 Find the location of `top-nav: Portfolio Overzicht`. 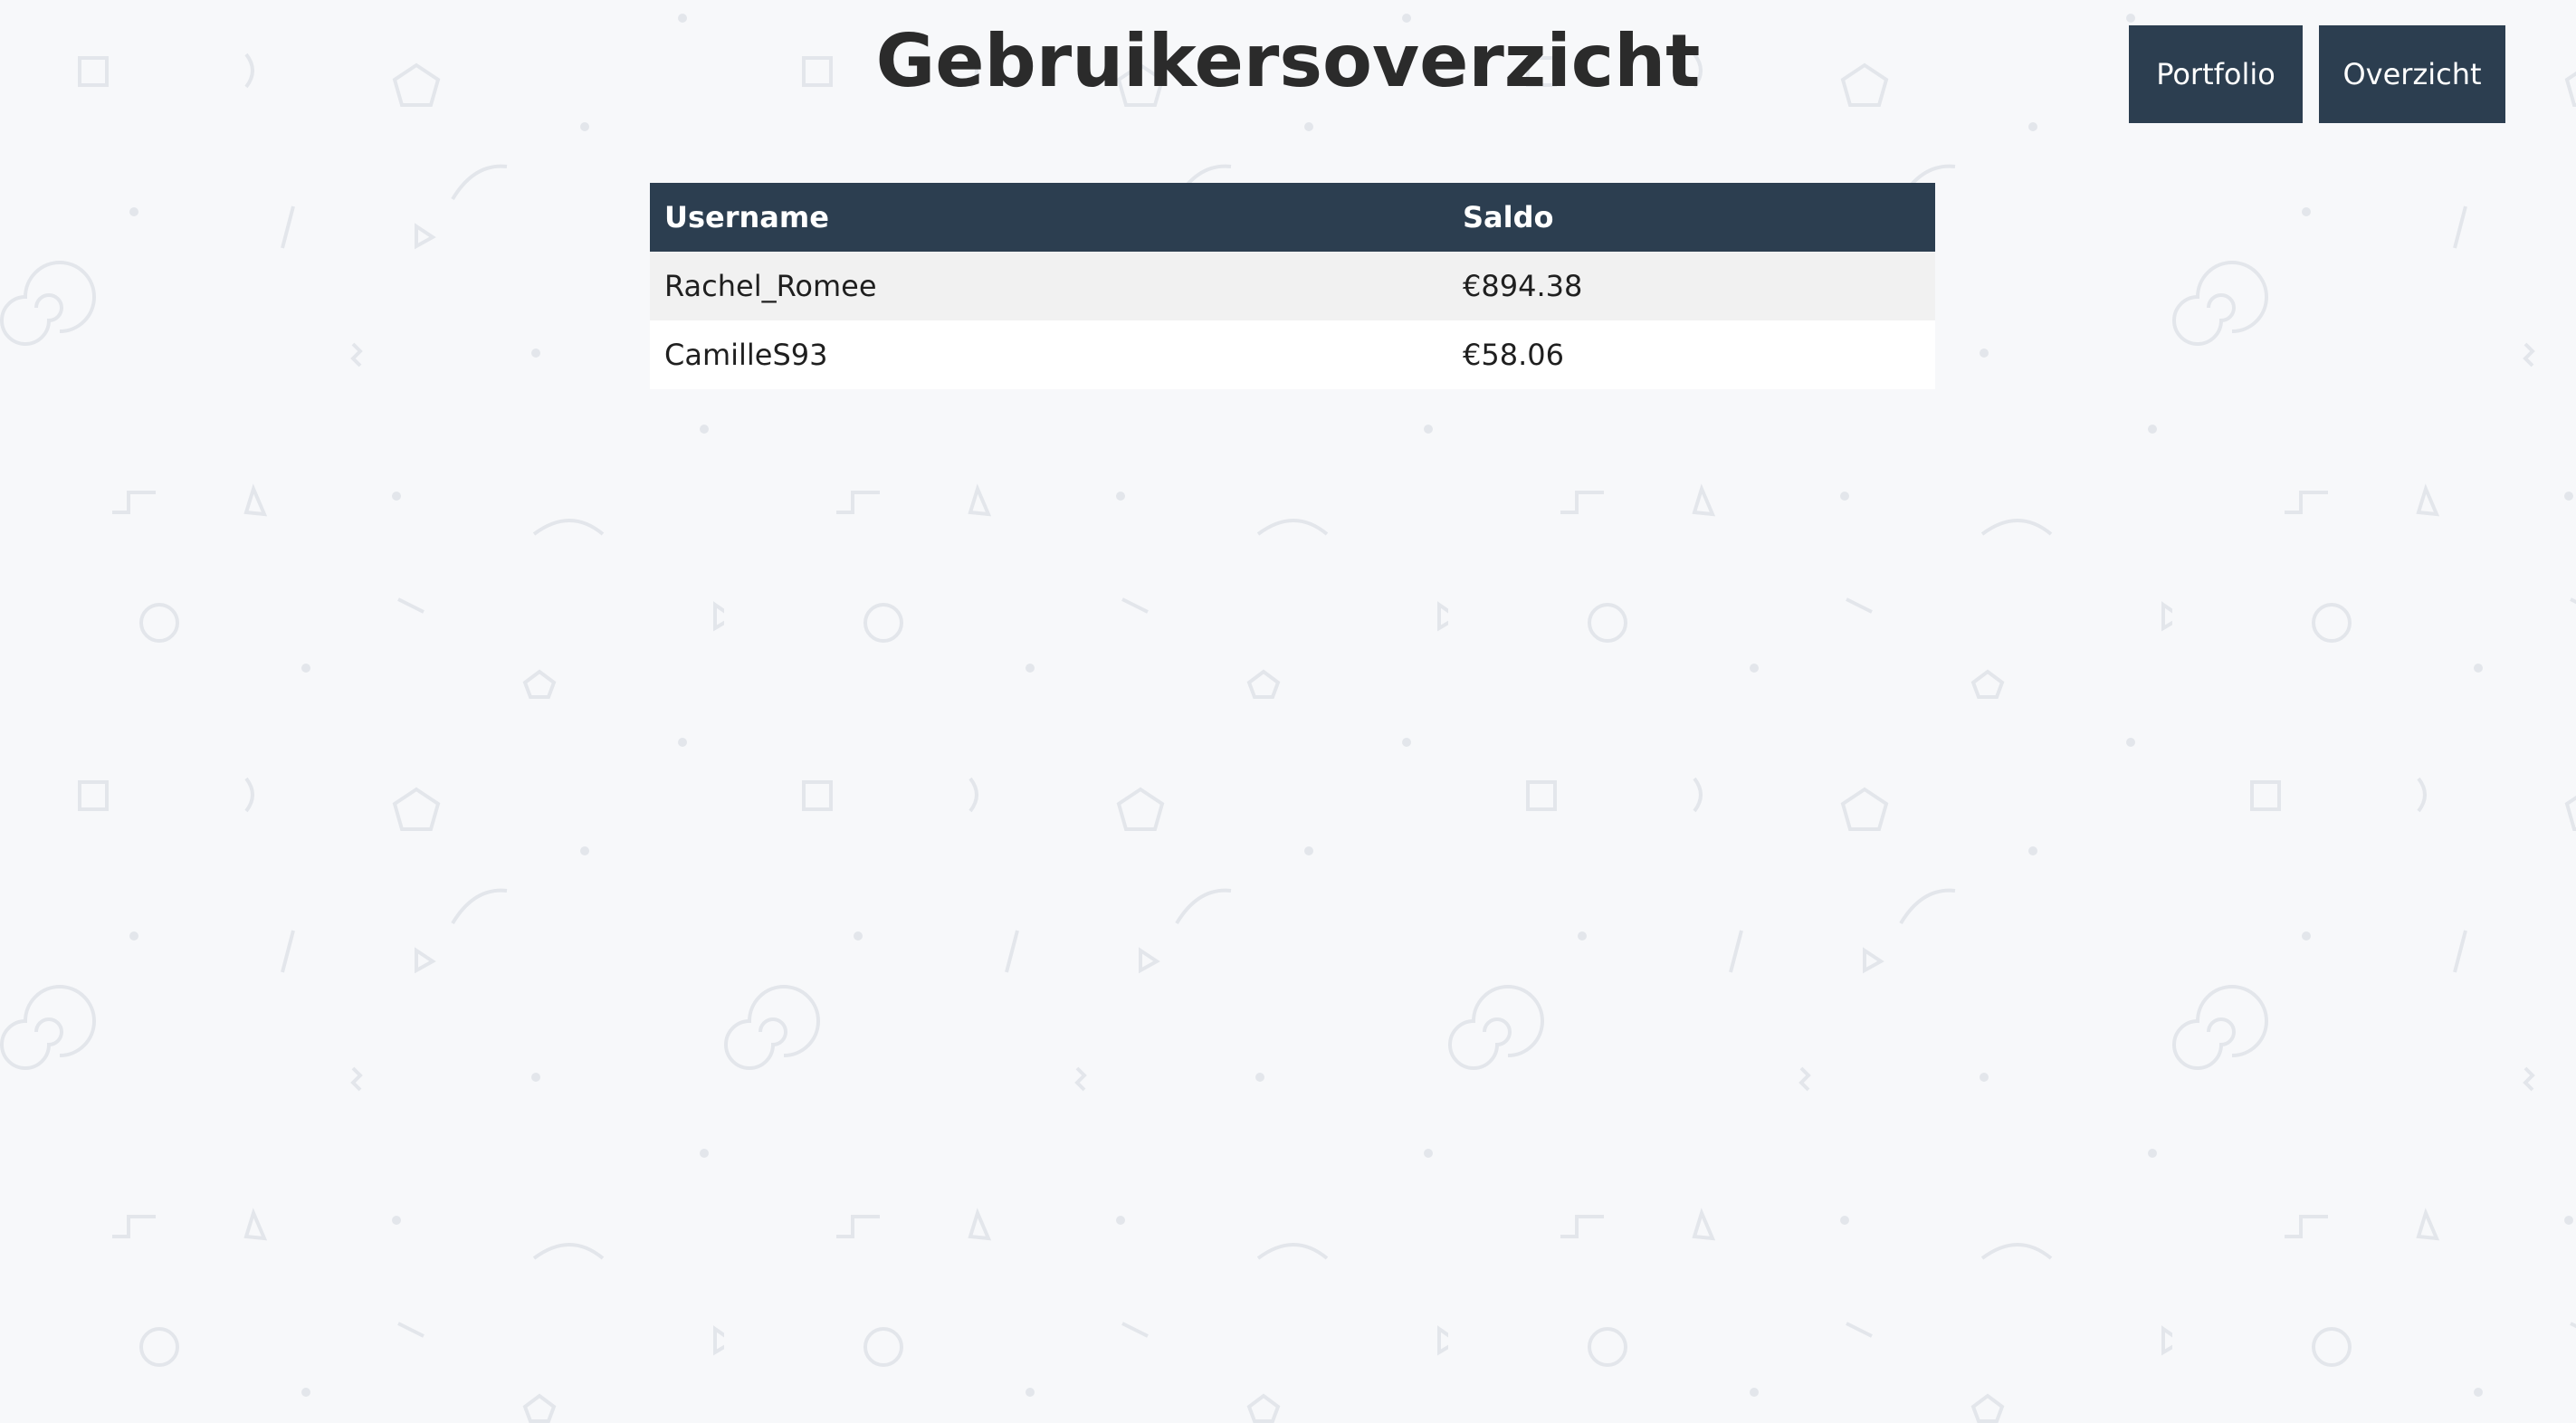

top-nav: Portfolio Overzicht is located at coordinates (2317, 74).